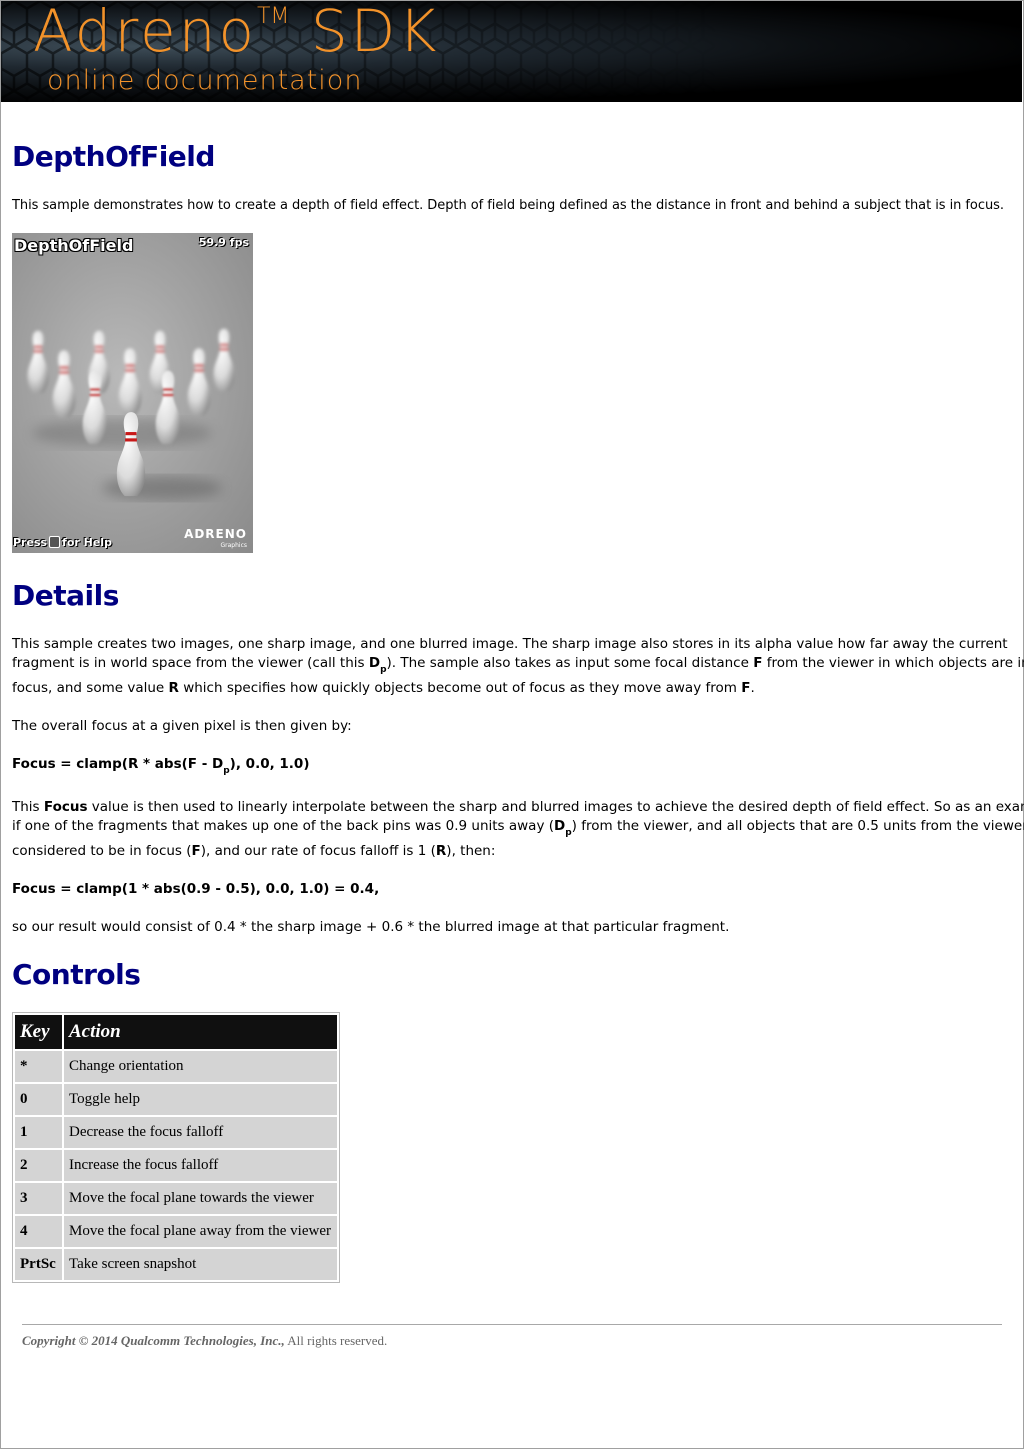 The image size is (1024, 1449). What do you see at coordinates (200, 1132) in the screenshot?
I see `action-cell: Decrease the focus falloff` at bounding box center [200, 1132].